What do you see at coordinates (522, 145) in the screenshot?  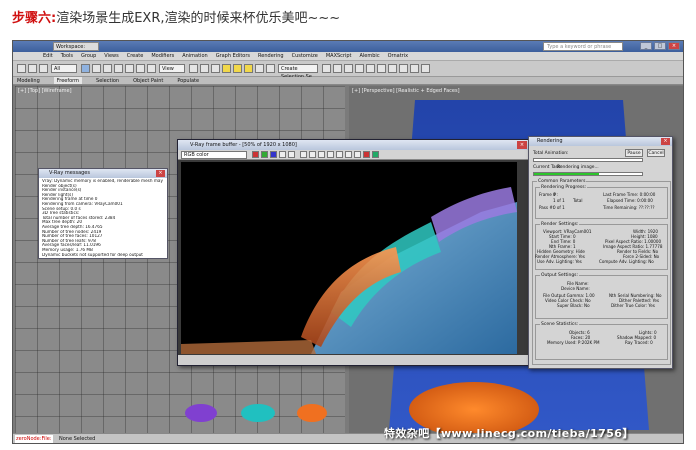 I see `frame-buffer-close-button: ×` at bounding box center [522, 145].